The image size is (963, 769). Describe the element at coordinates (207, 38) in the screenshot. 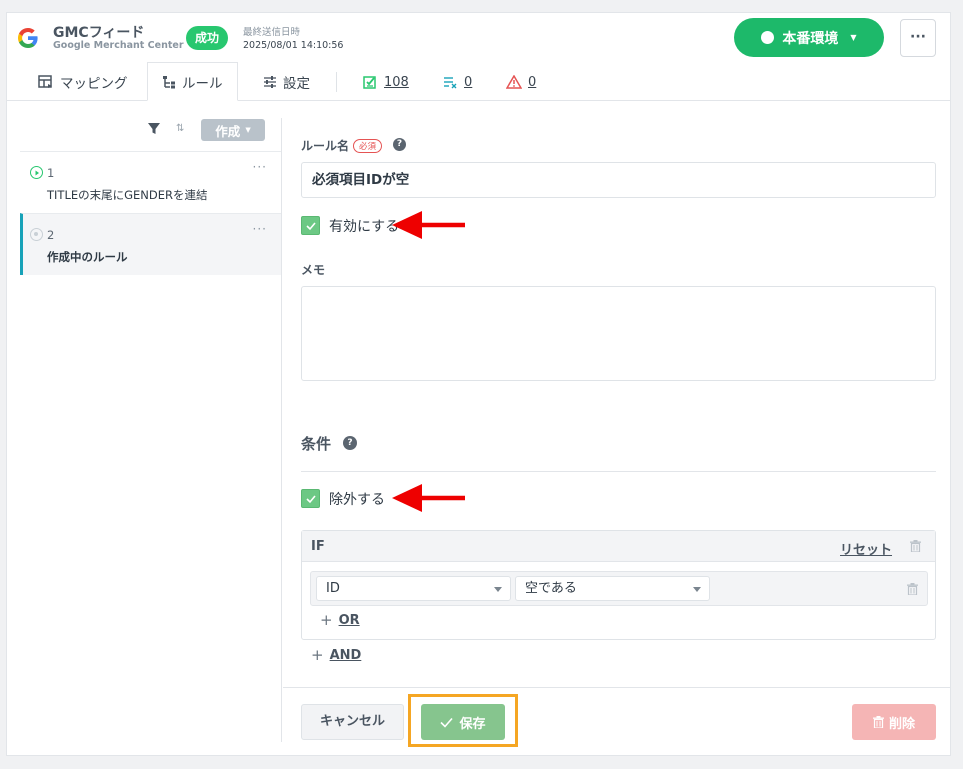

I see `status-badge: 成功` at that location.